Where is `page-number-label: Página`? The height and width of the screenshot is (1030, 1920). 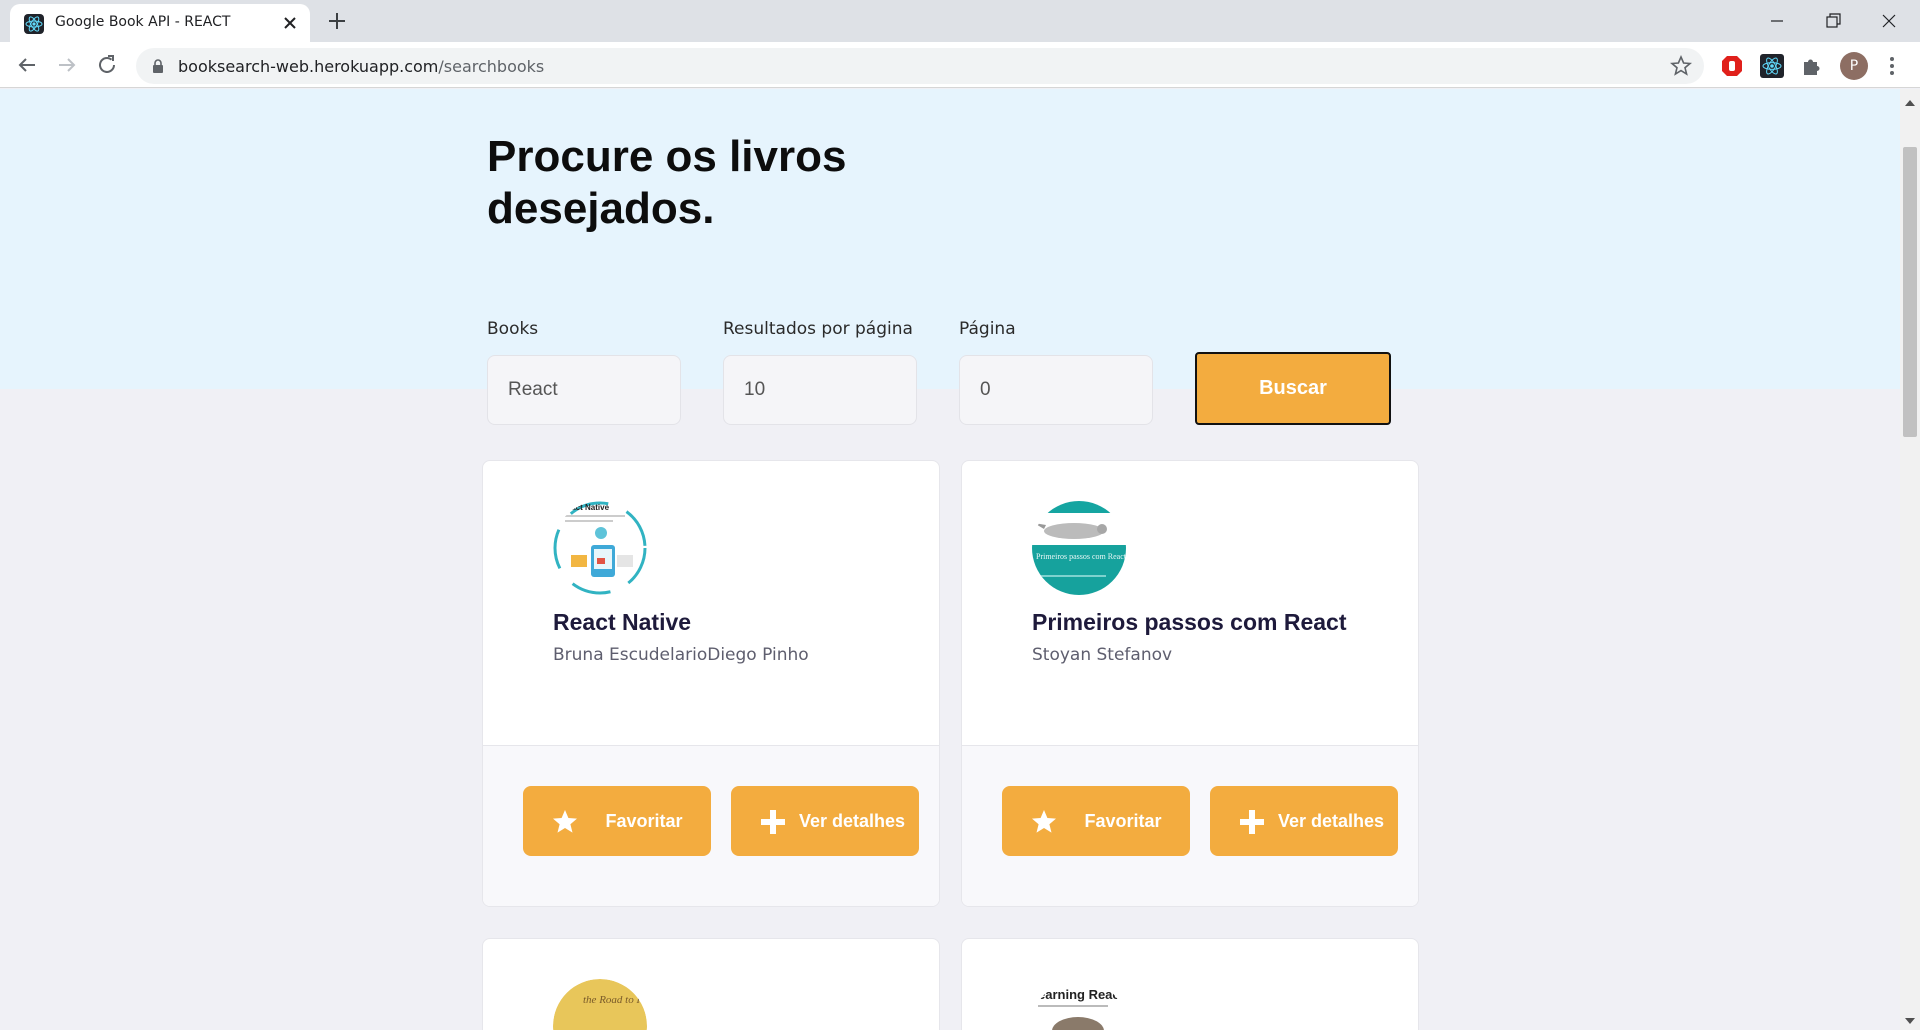 page-number-label: Página is located at coordinates (987, 329).